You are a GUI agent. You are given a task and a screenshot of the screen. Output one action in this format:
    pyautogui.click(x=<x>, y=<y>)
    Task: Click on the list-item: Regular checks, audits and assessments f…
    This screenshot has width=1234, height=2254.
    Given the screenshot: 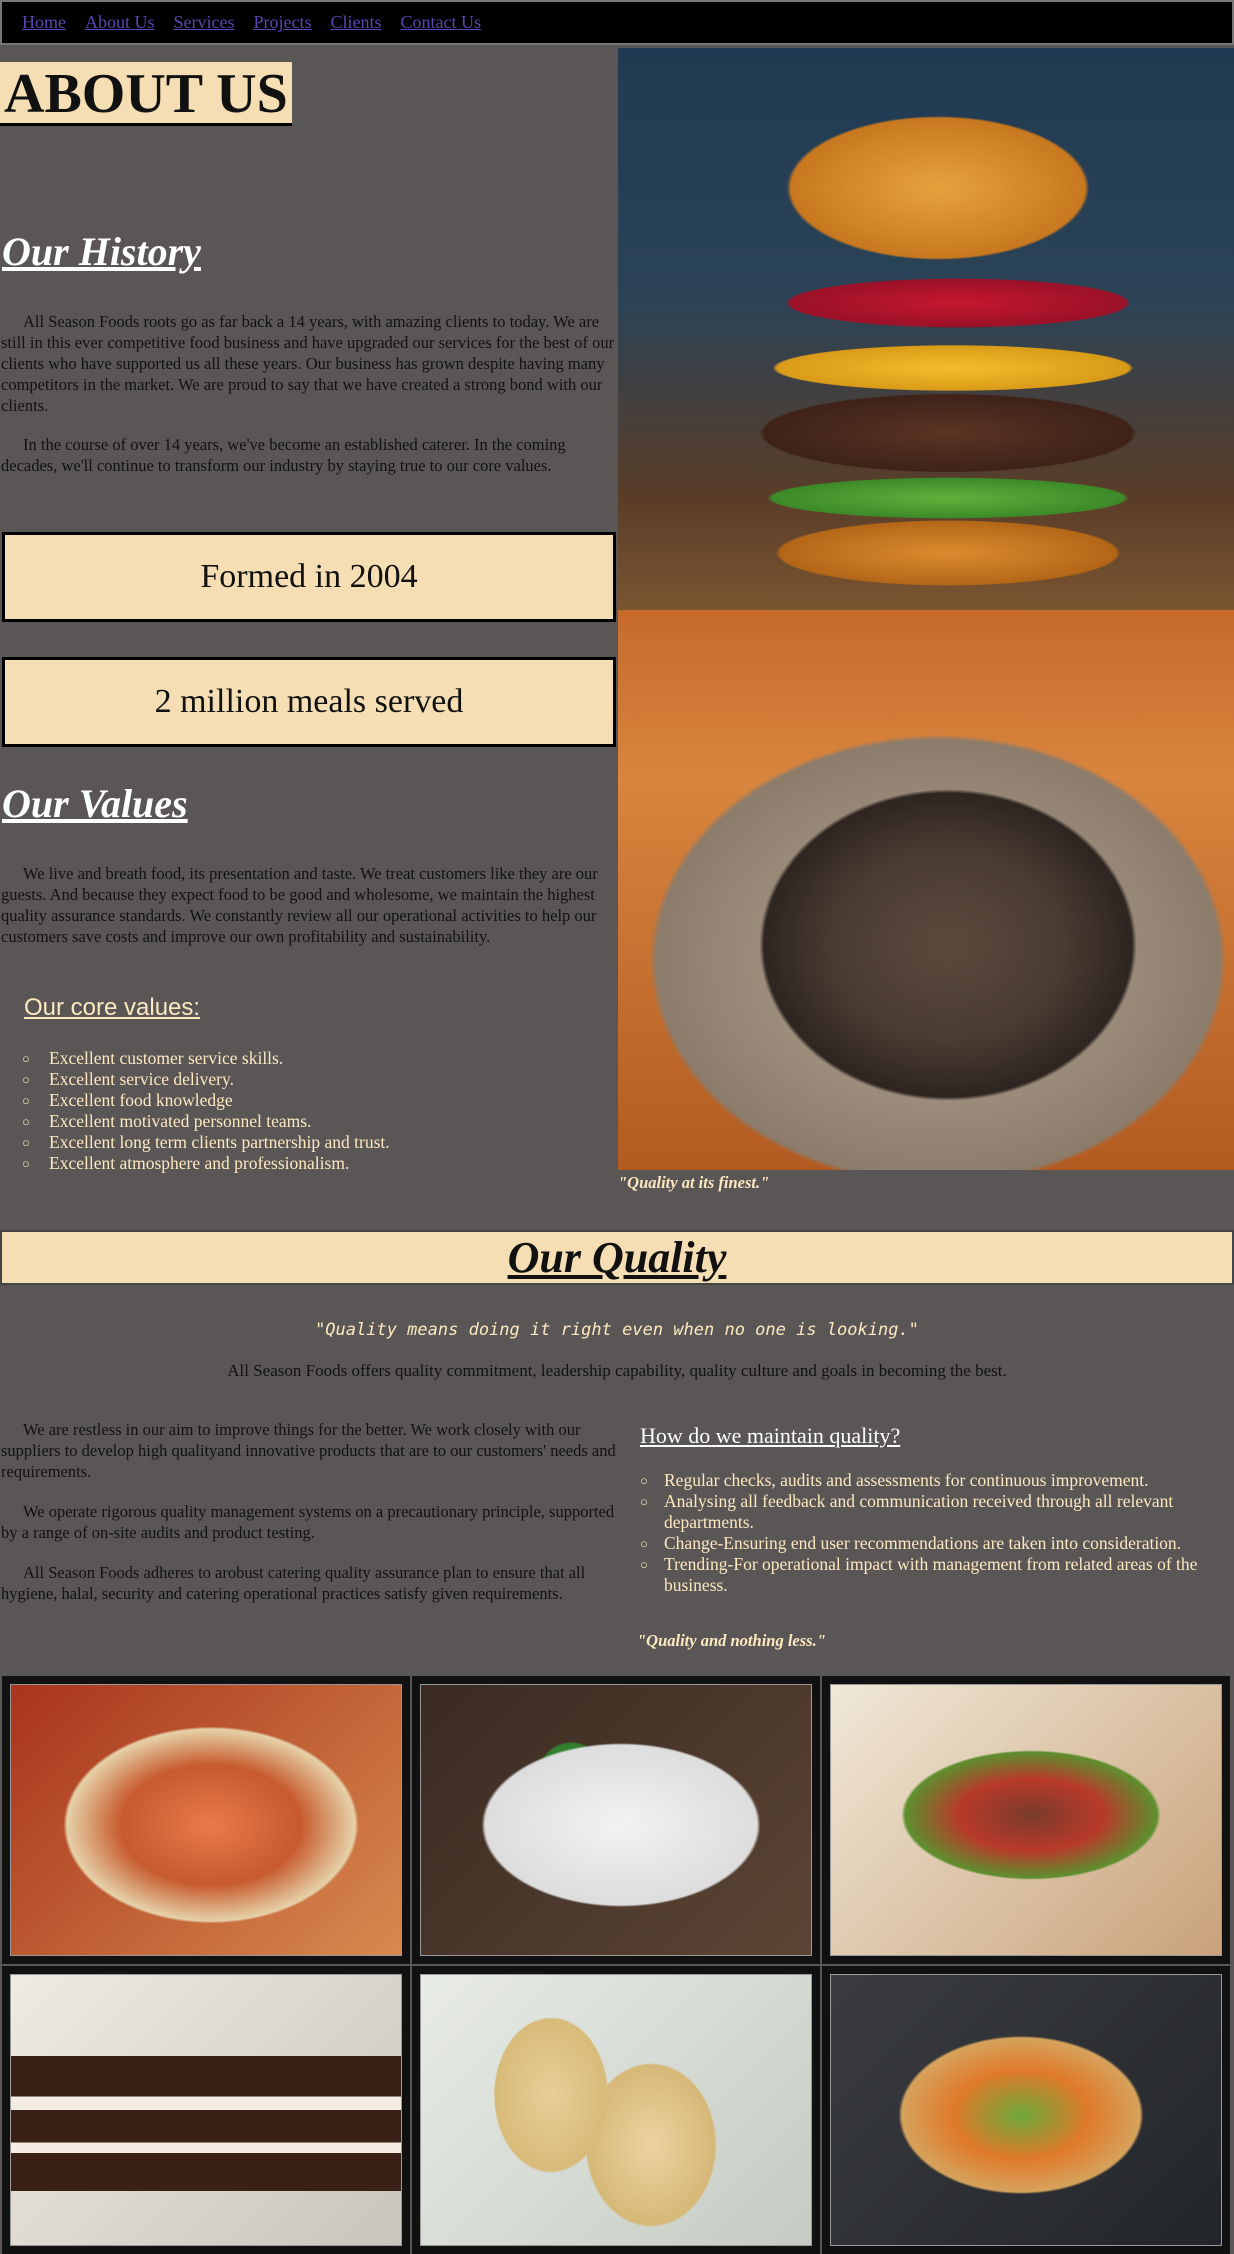 What is the action you would take?
    pyautogui.click(x=935, y=1480)
    